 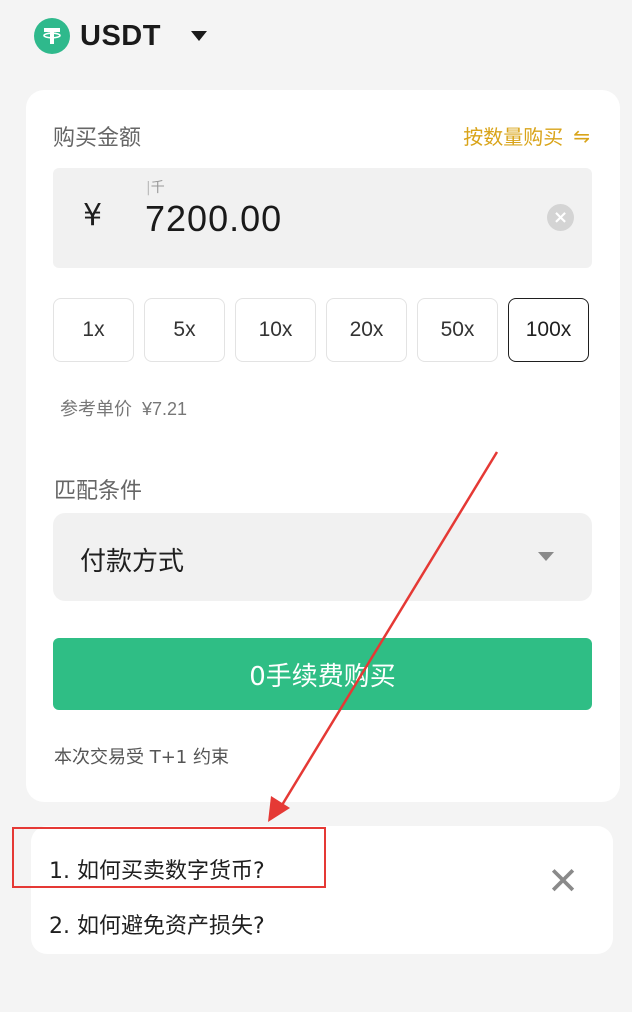 I want to click on payment-method-select: 付款方式, so click(x=322, y=557).